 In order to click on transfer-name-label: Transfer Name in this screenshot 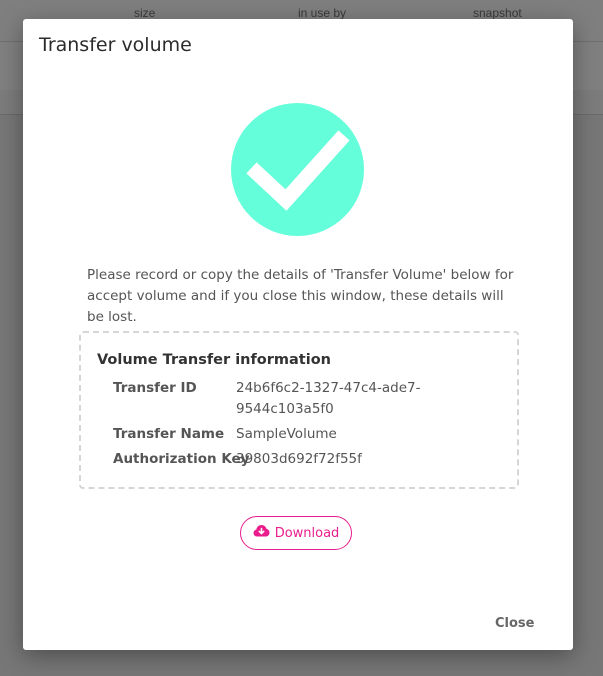, I will do `click(169, 434)`.